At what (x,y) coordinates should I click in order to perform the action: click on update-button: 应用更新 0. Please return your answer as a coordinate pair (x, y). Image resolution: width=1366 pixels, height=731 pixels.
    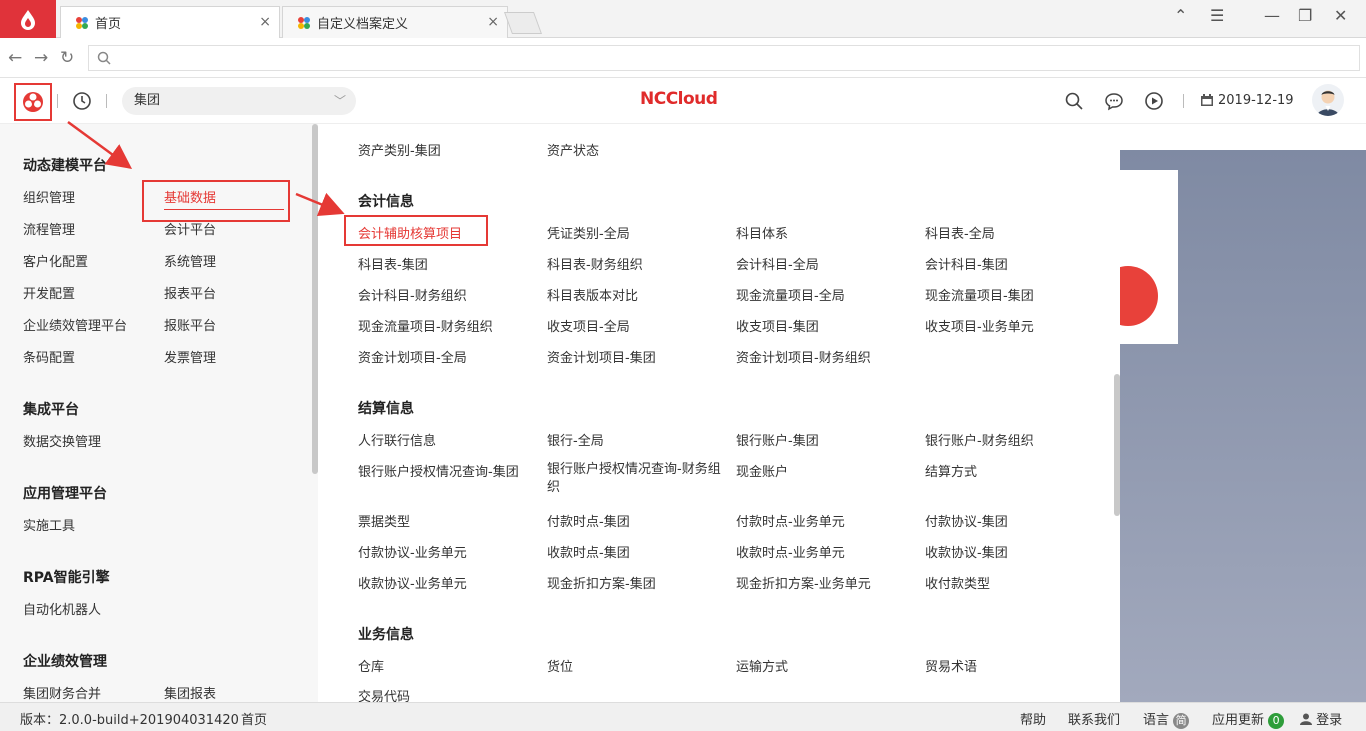
    Looking at the image, I should click on (1248, 719).